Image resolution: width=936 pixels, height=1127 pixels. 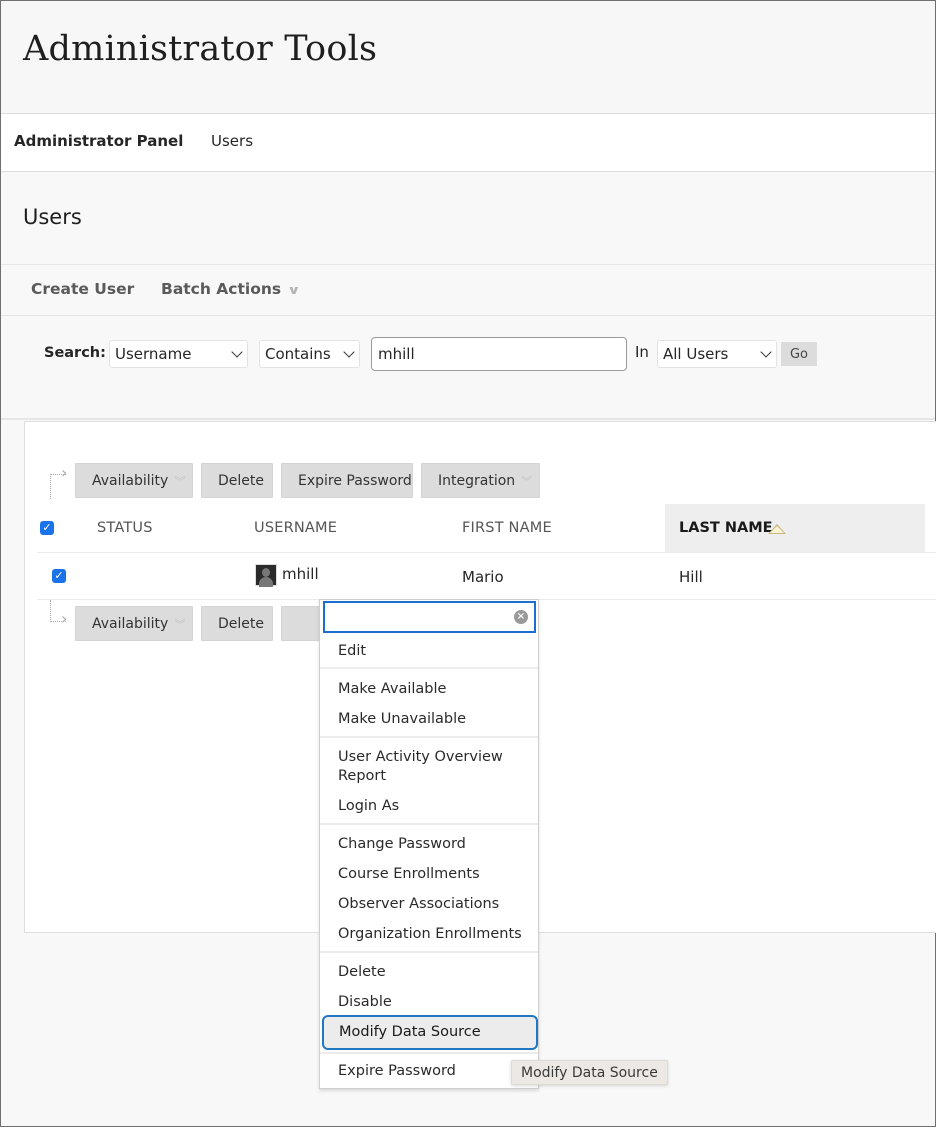 What do you see at coordinates (294, 290) in the screenshot?
I see `chevron-down-icon: ∨` at bounding box center [294, 290].